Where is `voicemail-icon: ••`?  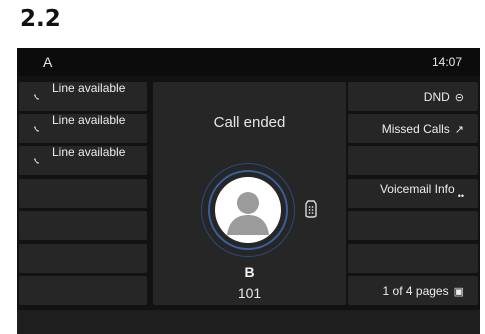
voicemail-icon: •• is located at coordinates (460, 196).